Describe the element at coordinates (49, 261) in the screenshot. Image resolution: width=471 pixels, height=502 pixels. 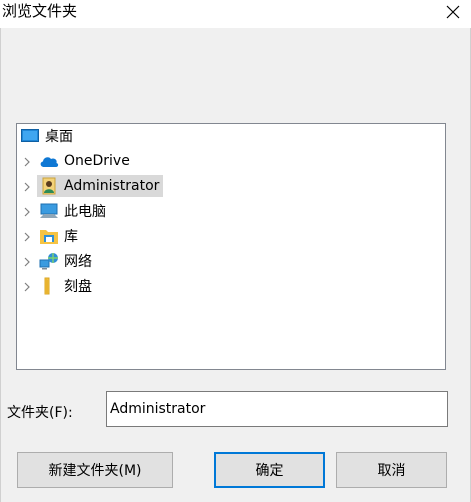
I see `network-icon` at that location.